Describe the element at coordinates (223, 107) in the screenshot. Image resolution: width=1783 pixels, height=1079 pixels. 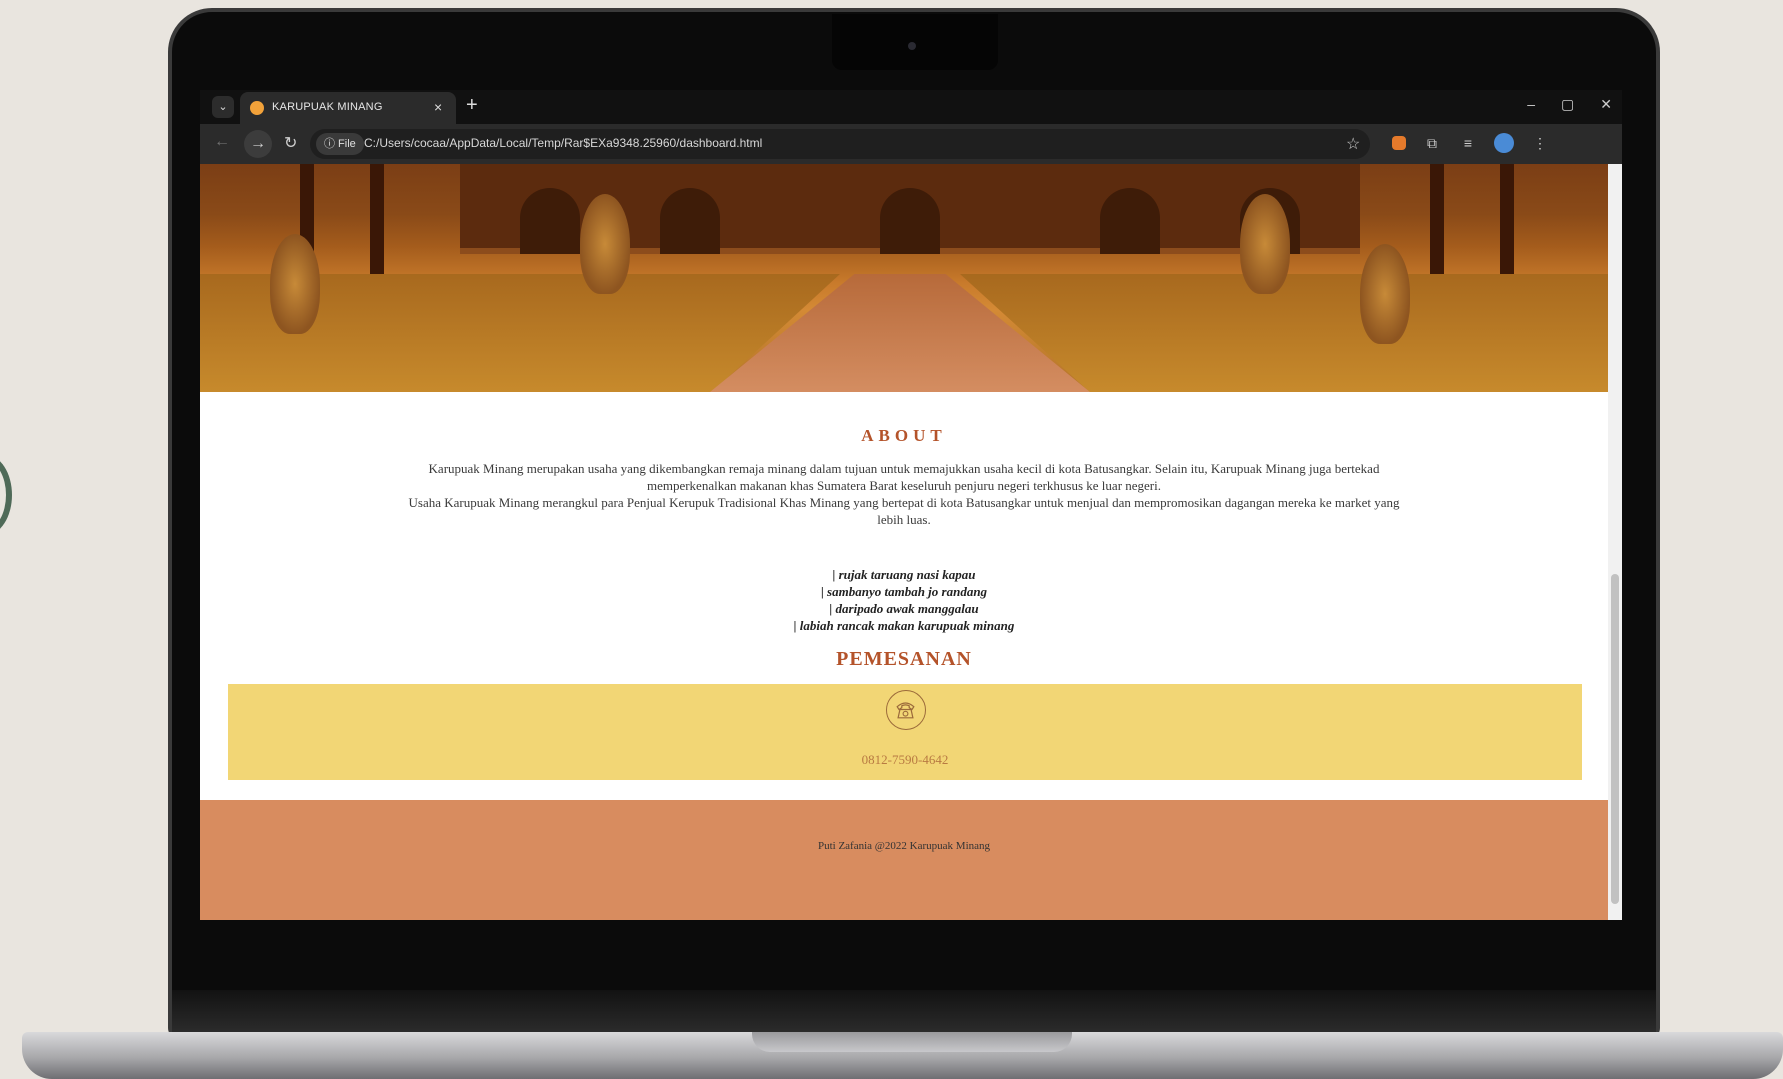
I see `tab-search-button: ⌄` at that location.